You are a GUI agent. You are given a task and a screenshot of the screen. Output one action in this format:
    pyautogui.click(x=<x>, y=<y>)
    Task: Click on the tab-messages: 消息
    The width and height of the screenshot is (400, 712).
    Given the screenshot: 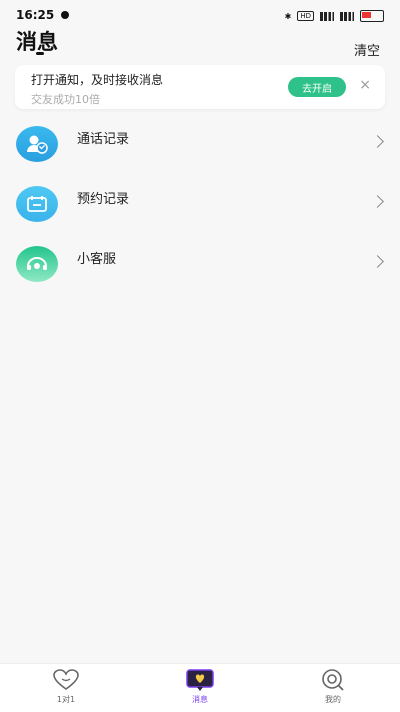 What is the action you would take?
    pyautogui.click(x=200, y=689)
    